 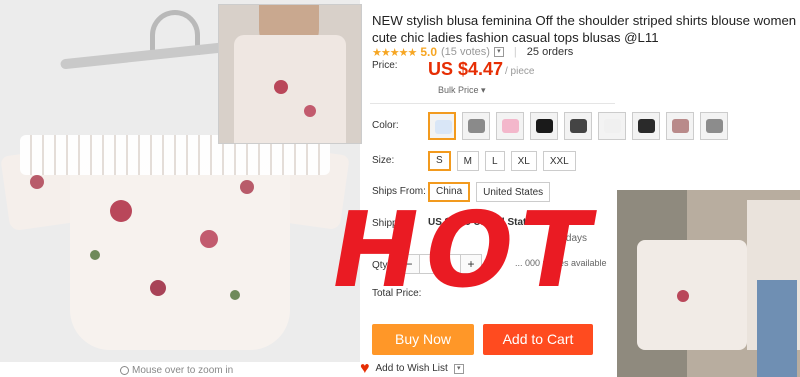 I want to click on rating-score: 5.0, so click(x=428, y=52).